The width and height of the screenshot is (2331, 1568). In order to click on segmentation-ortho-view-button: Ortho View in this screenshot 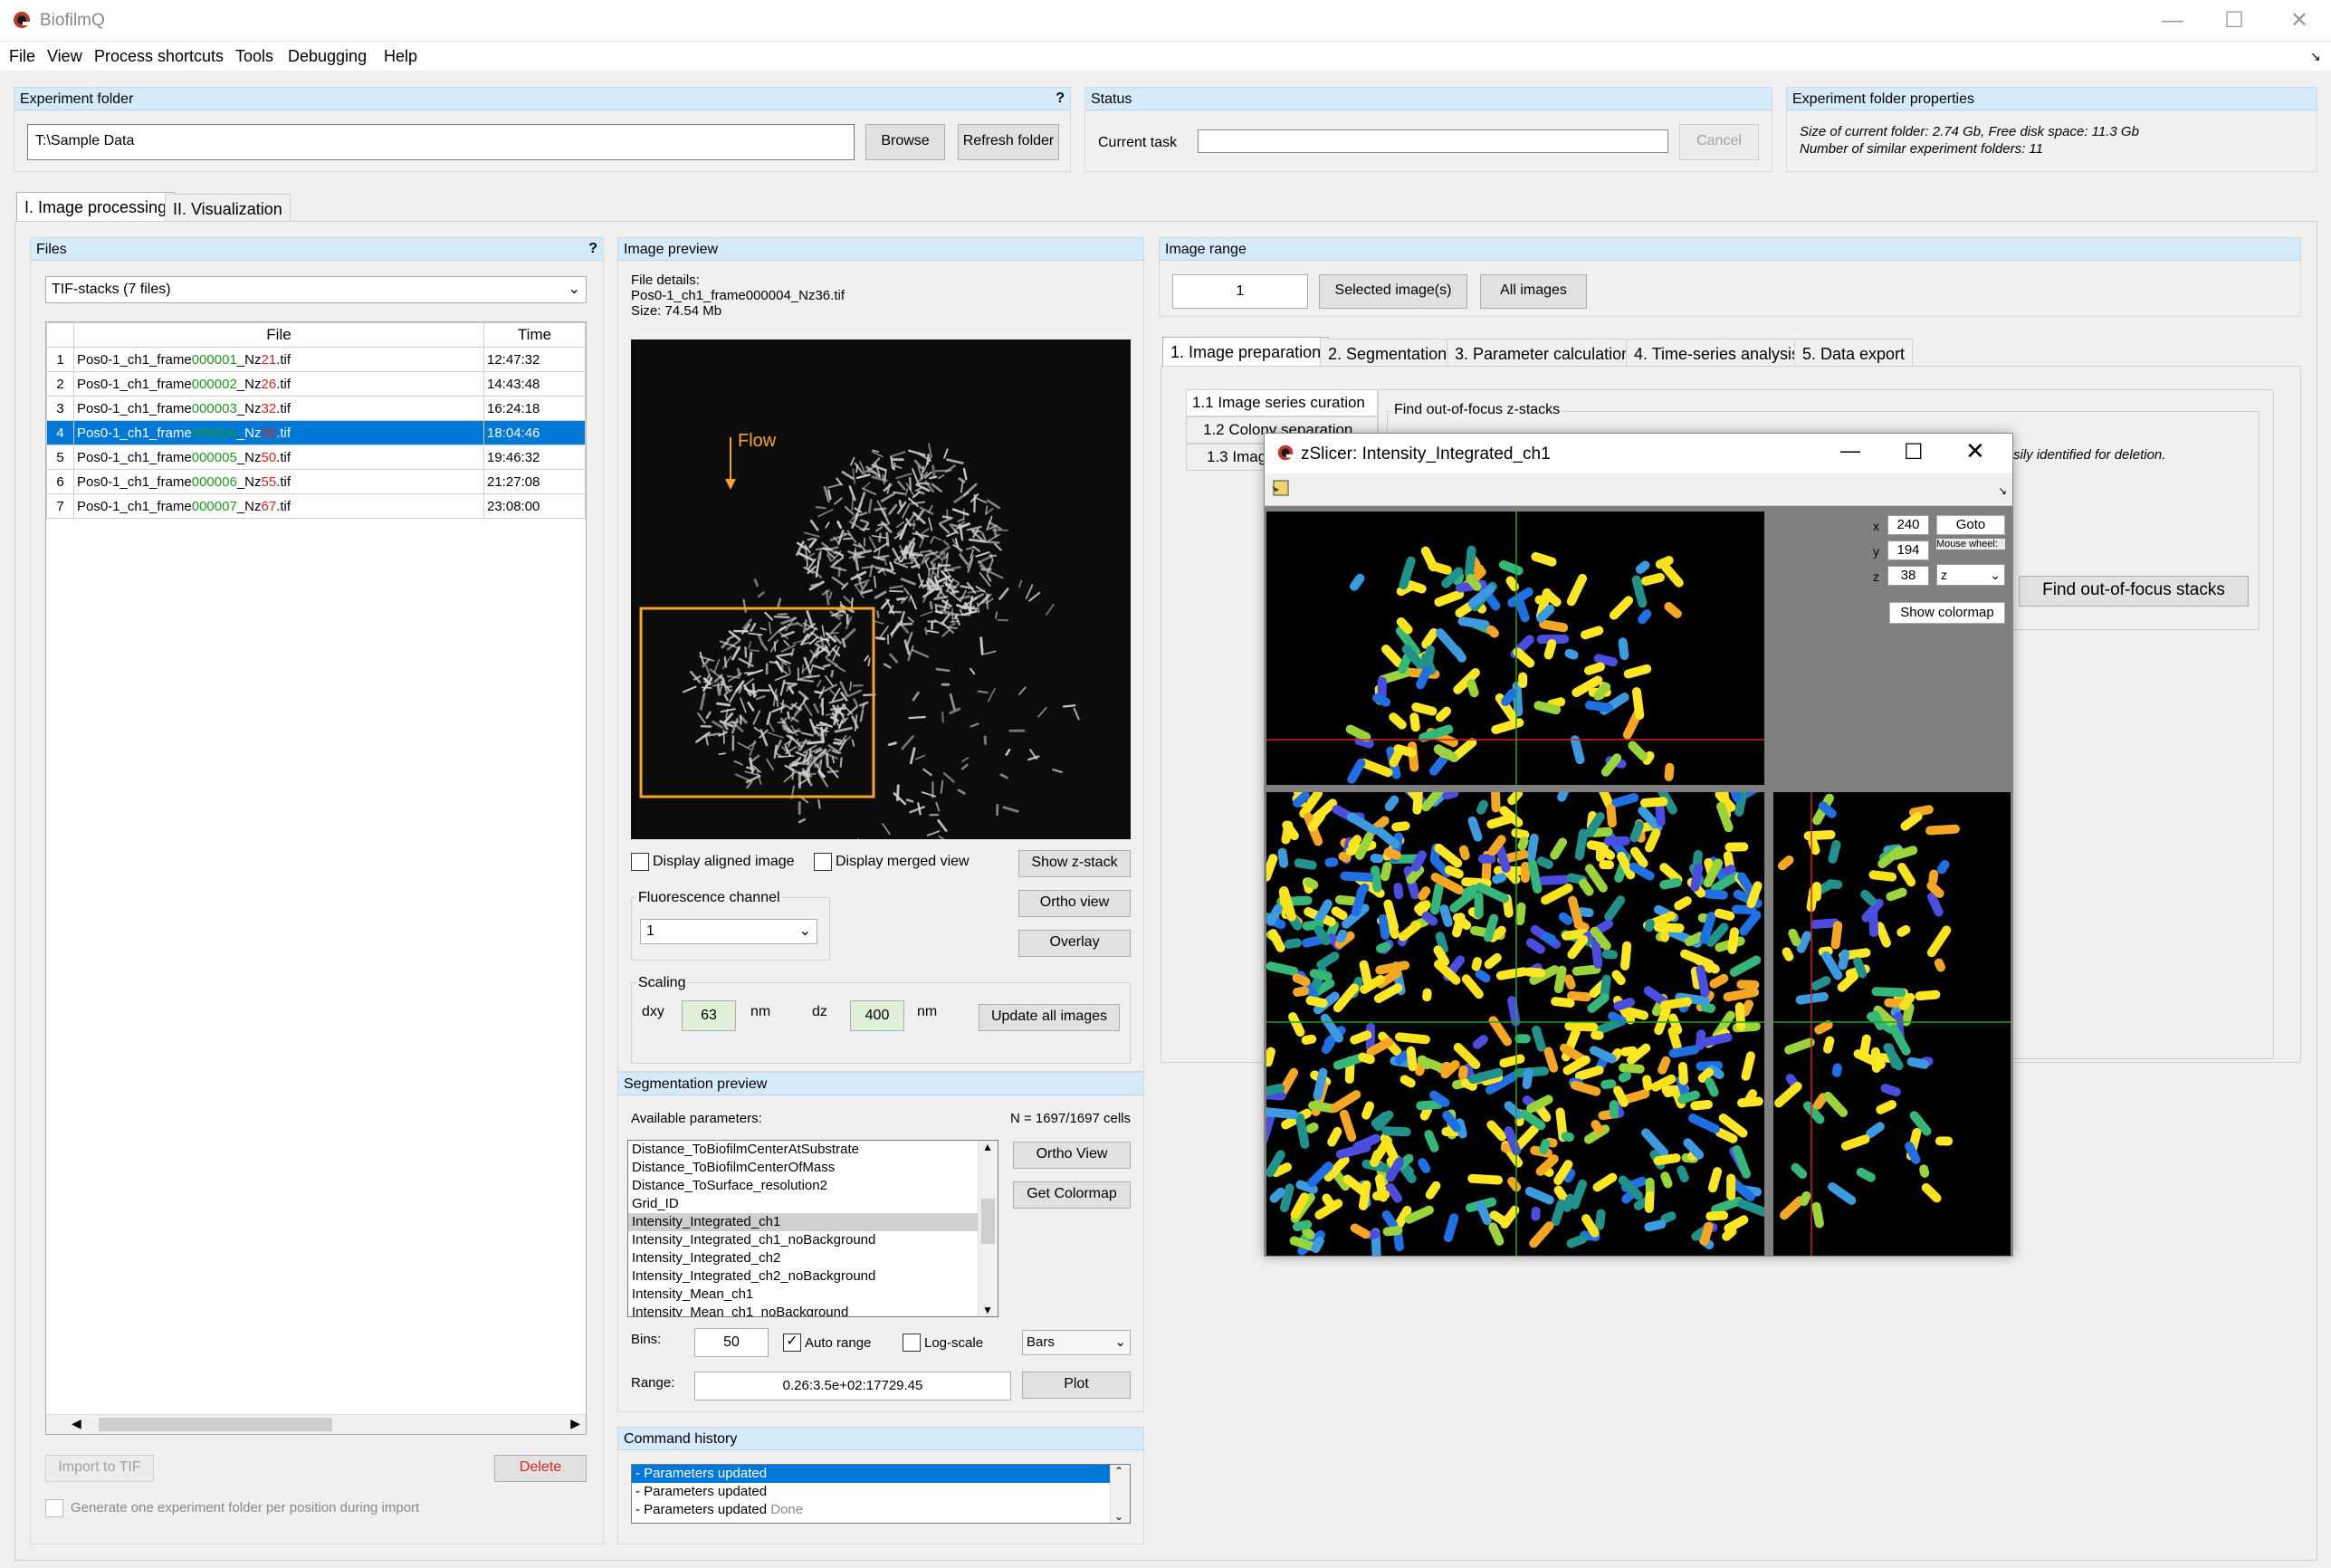, I will do `click(1072, 1155)`.